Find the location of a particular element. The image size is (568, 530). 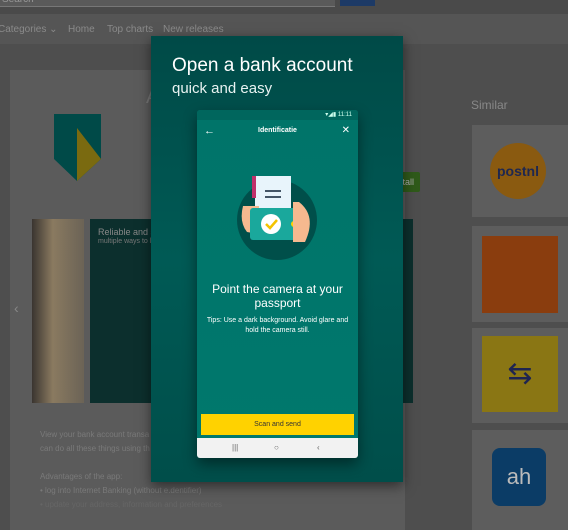

status-bar: ▾◢▮ 11:11 is located at coordinates (277, 115).